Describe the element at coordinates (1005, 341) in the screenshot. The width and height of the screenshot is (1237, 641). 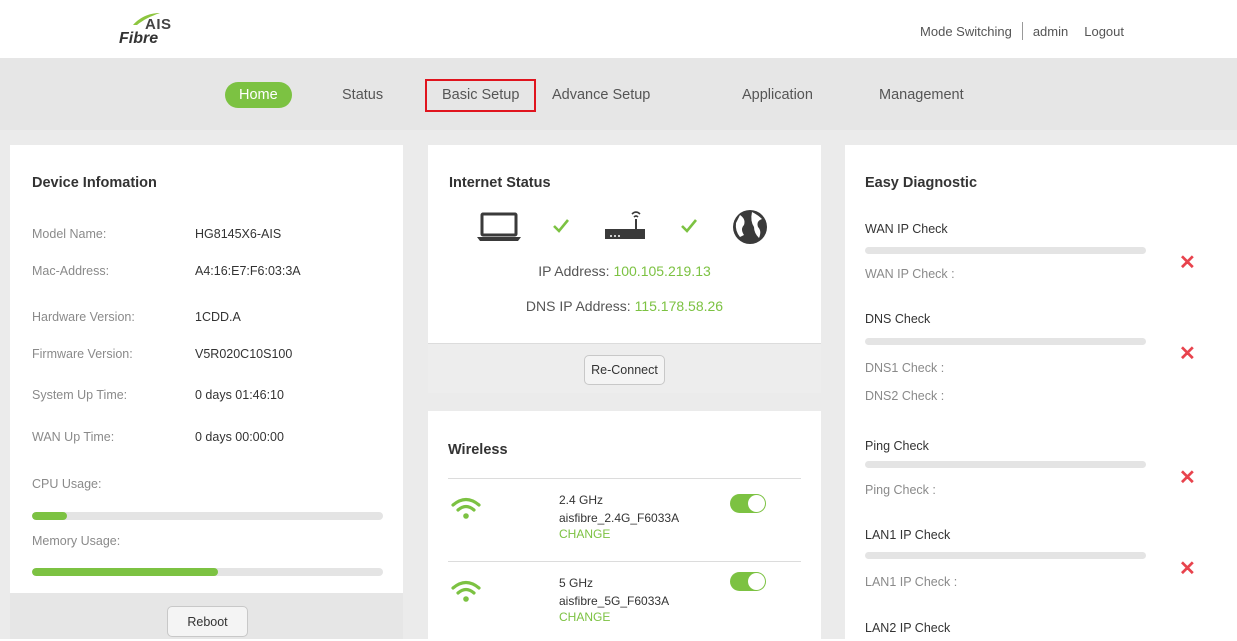
I see `dns-check-progress` at that location.